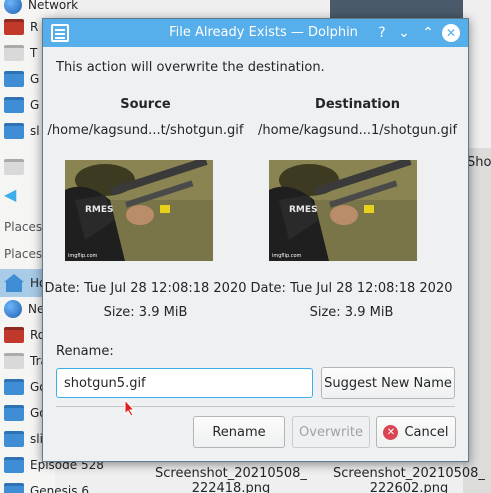 The height and width of the screenshot is (493, 491). Describe the element at coordinates (59, 488) in the screenshot. I see `places-item-label: Genesis 6` at that location.